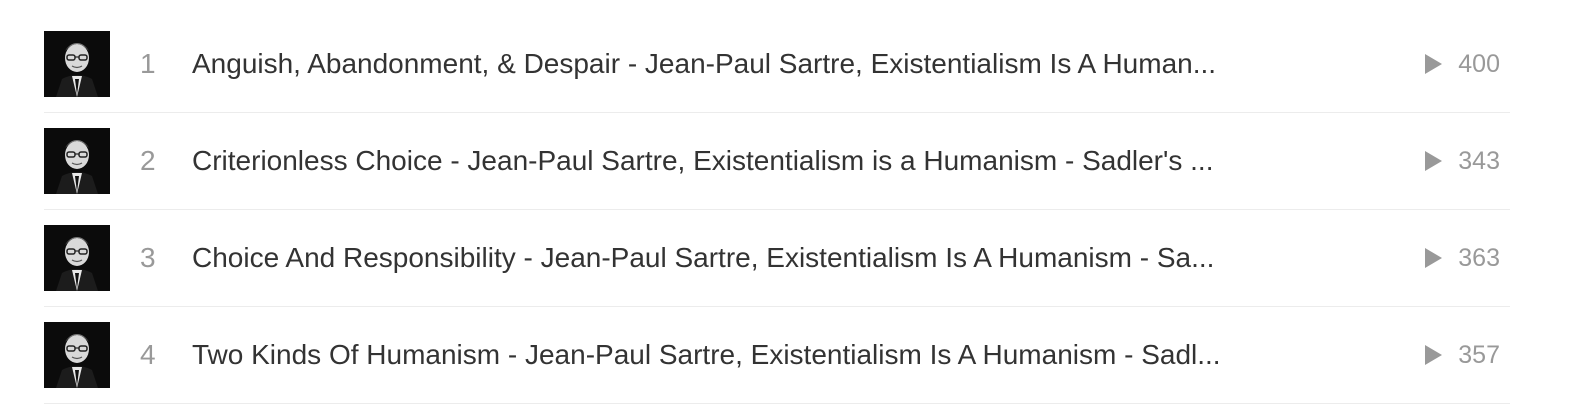  Describe the element at coordinates (1479, 160) in the screenshot. I see `play-count-value: 343` at that location.